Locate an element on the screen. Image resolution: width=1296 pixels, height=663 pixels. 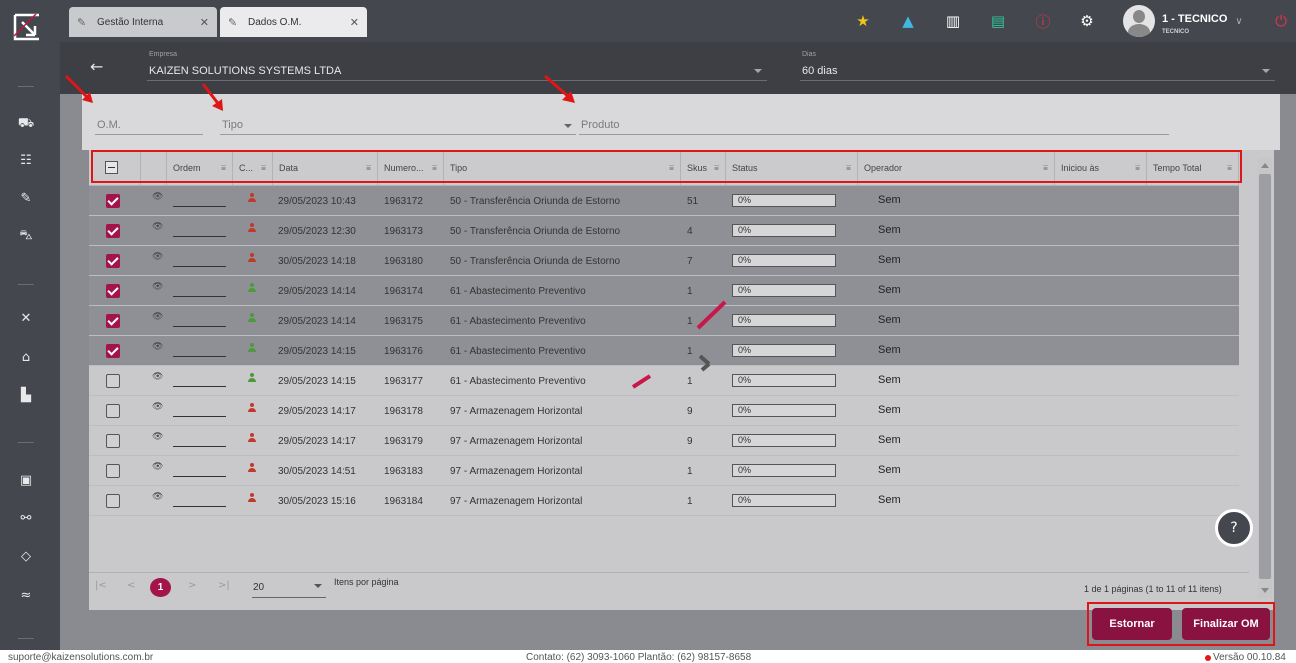
avatar is located at coordinates (1139, 21).